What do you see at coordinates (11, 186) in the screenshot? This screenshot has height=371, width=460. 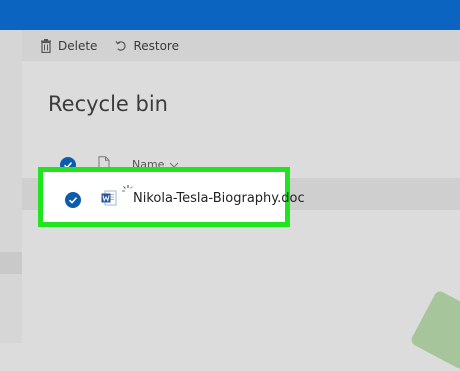 I see `left-navigation-rail` at bounding box center [11, 186].